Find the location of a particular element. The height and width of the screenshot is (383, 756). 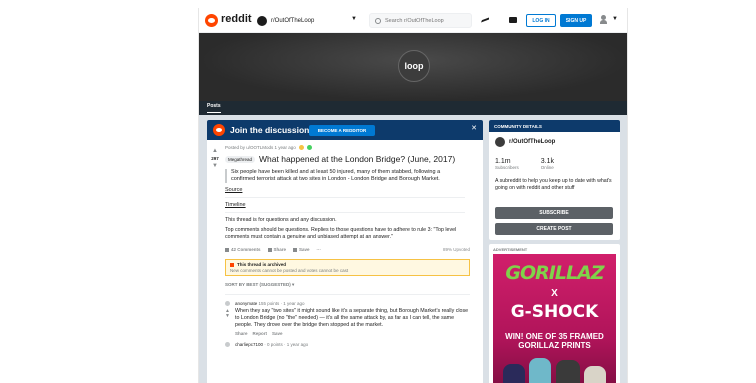

comment-save-button: Save is located at coordinates (277, 333).